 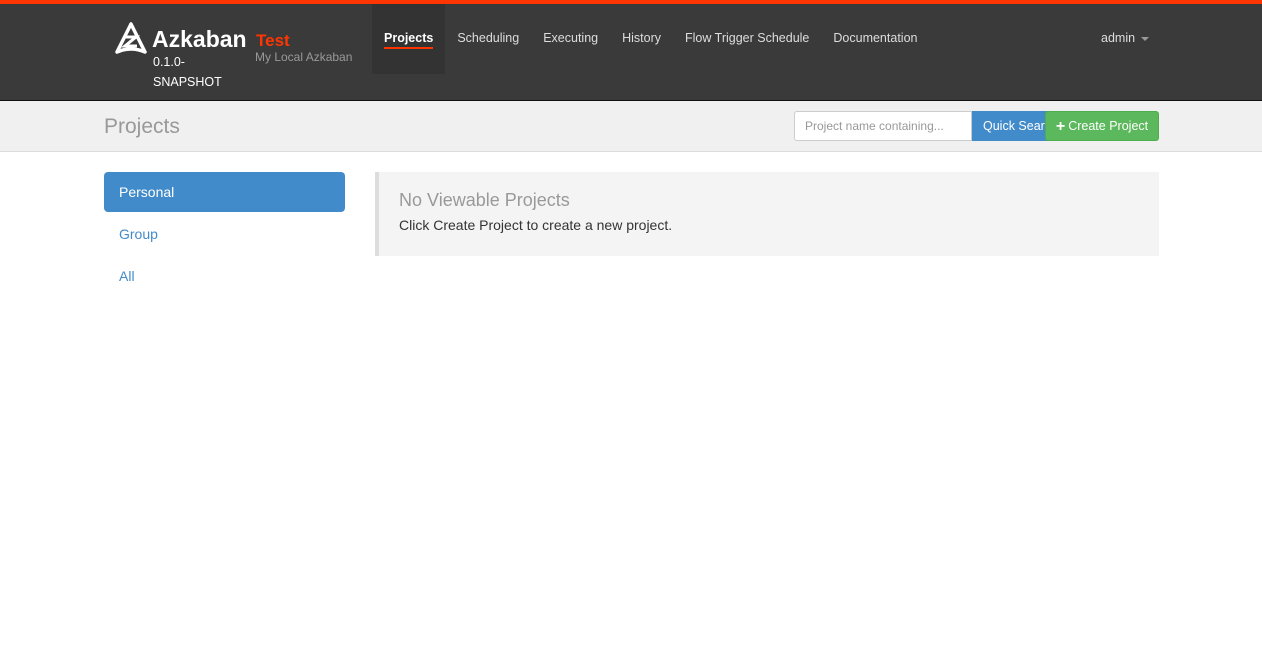 I want to click on environment-description: My Local Azkaban, so click(x=304, y=57).